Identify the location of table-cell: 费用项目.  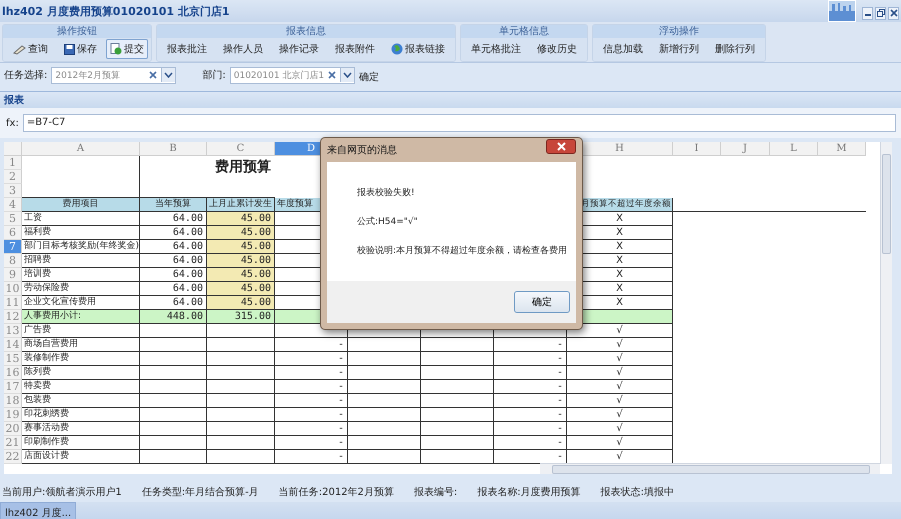
(81, 205).